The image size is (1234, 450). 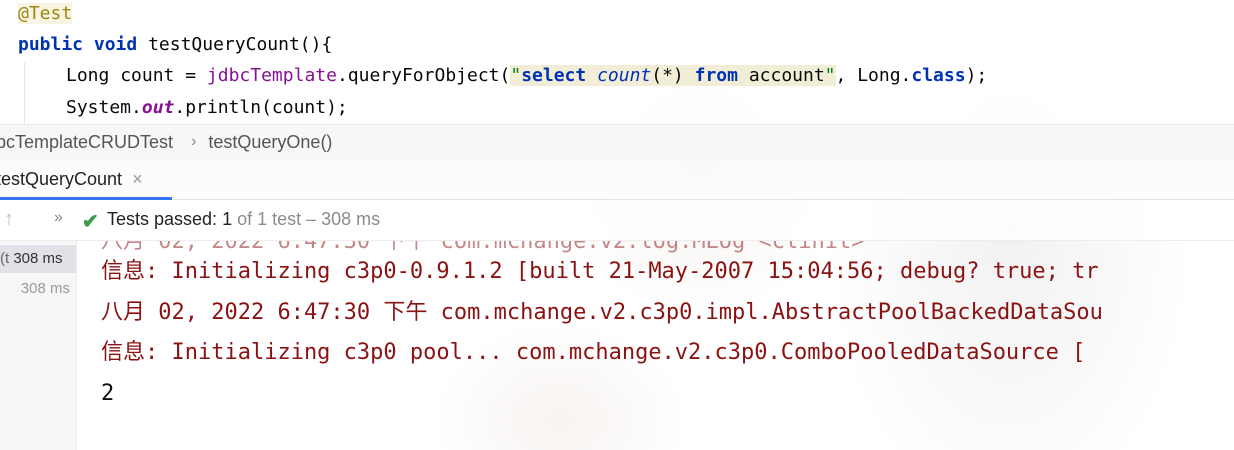 What do you see at coordinates (86, 142) in the screenshot?
I see `breadcrumb-class: bcTemplateCRUDTest` at bounding box center [86, 142].